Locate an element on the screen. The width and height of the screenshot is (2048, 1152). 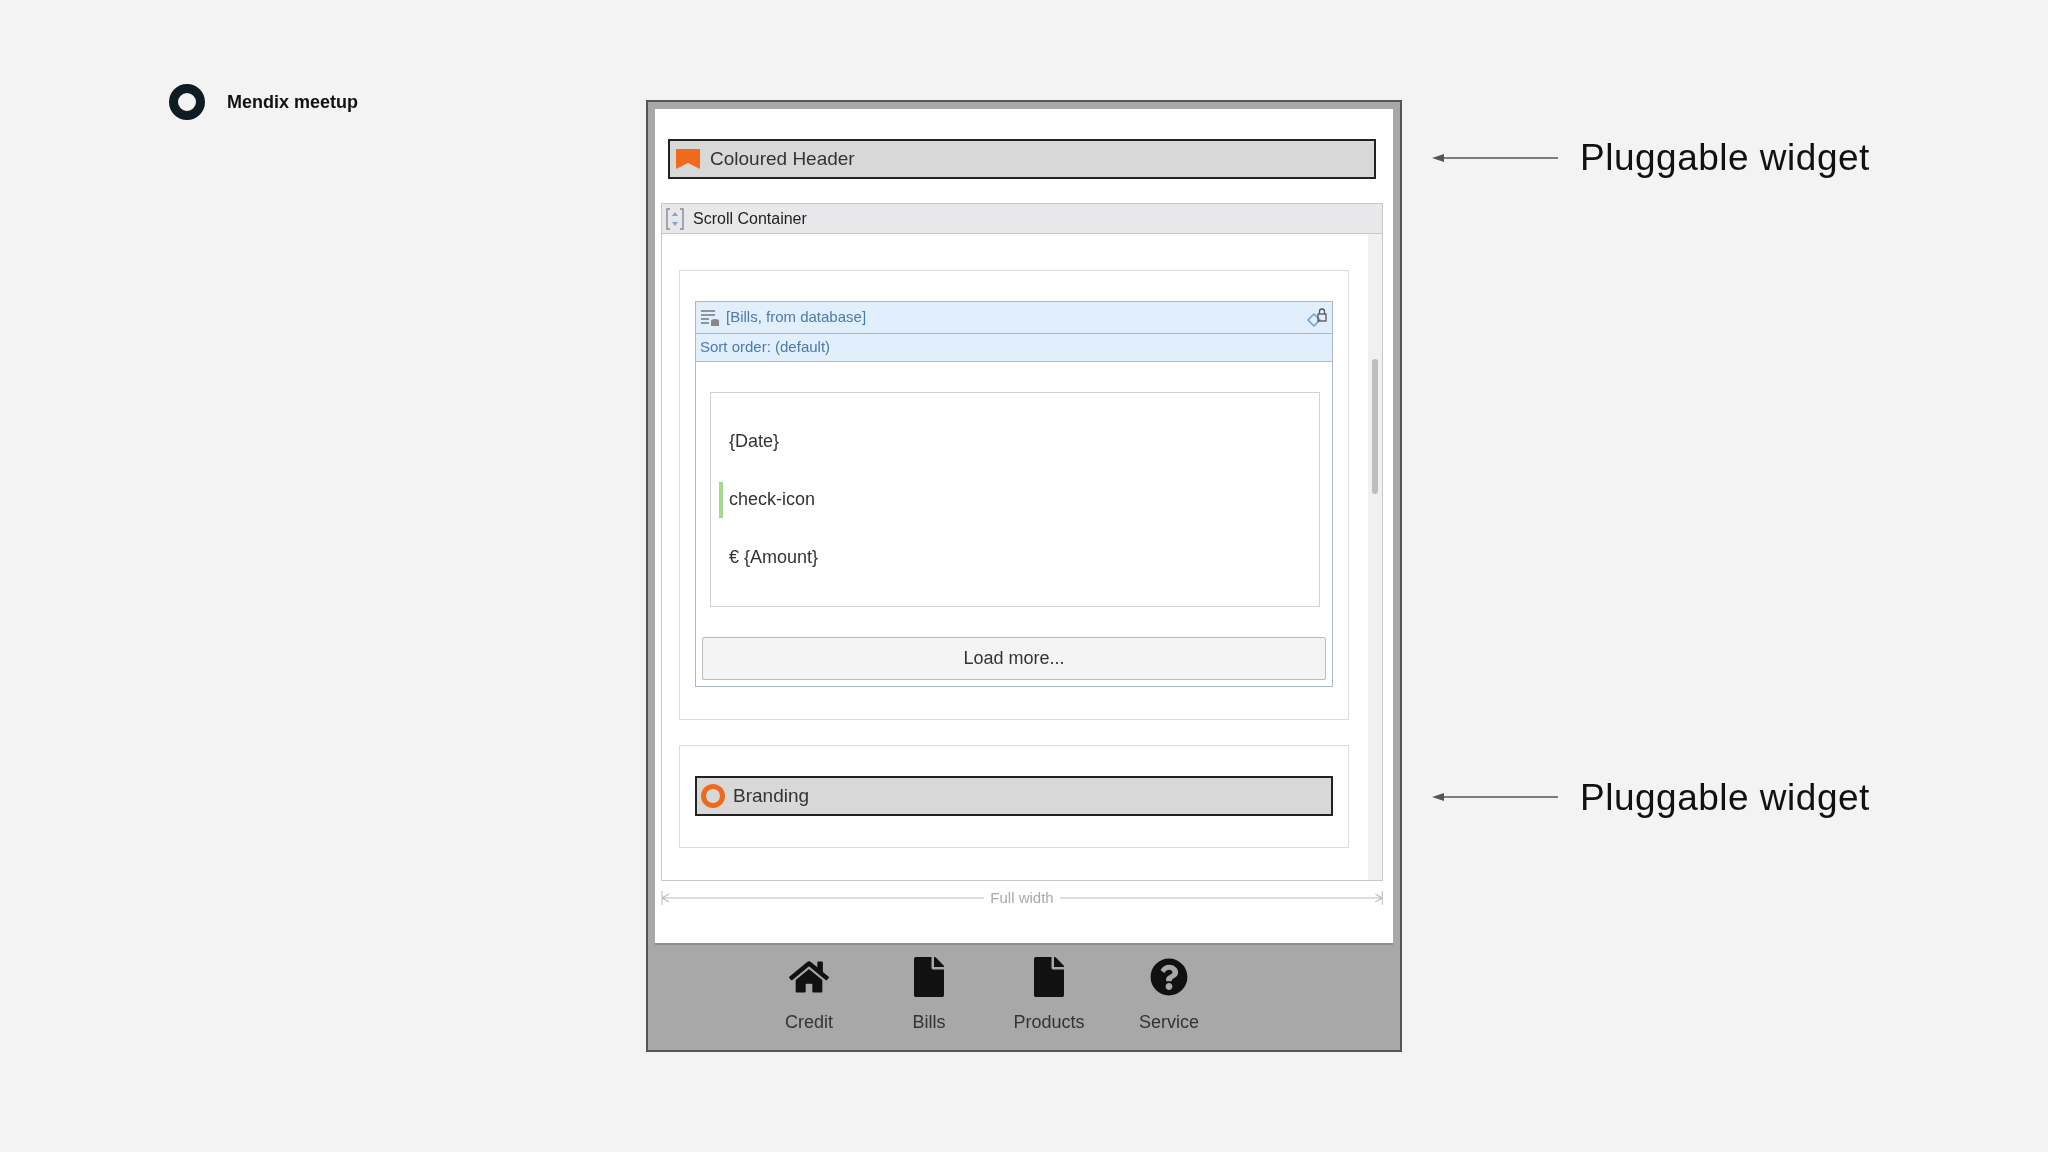
widget-label: Branding is located at coordinates (771, 795).